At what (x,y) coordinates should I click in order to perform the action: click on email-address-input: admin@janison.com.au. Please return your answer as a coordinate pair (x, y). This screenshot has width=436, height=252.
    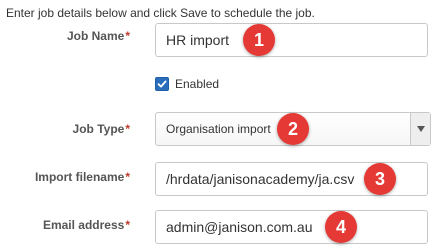
    Looking at the image, I should click on (291, 227).